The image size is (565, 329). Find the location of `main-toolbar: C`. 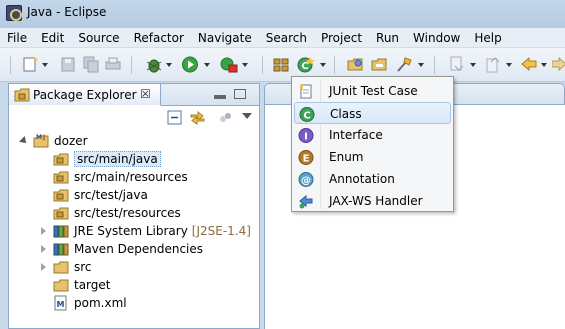

main-toolbar: C is located at coordinates (282, 65).